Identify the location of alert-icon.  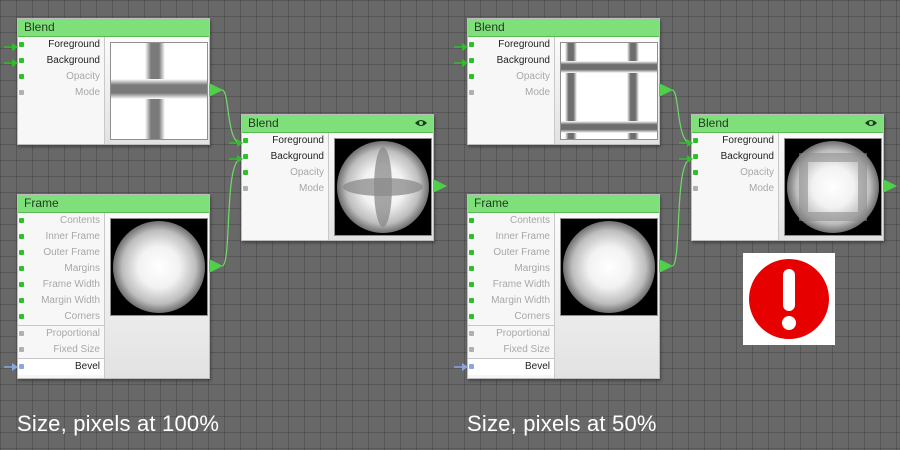
(789, 299).